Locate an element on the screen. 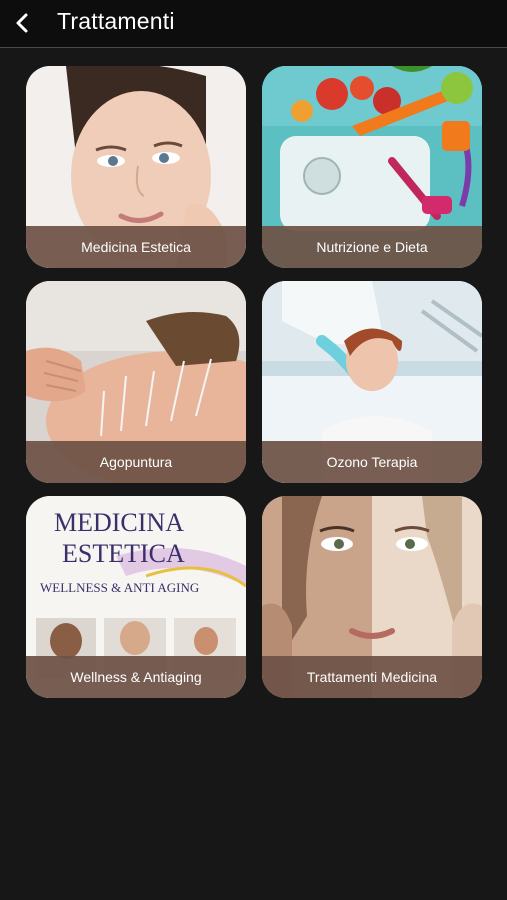 This screenshot has width=507, height=900. cover-title-line1: MEDICINA is located at coordinates (119, 522).